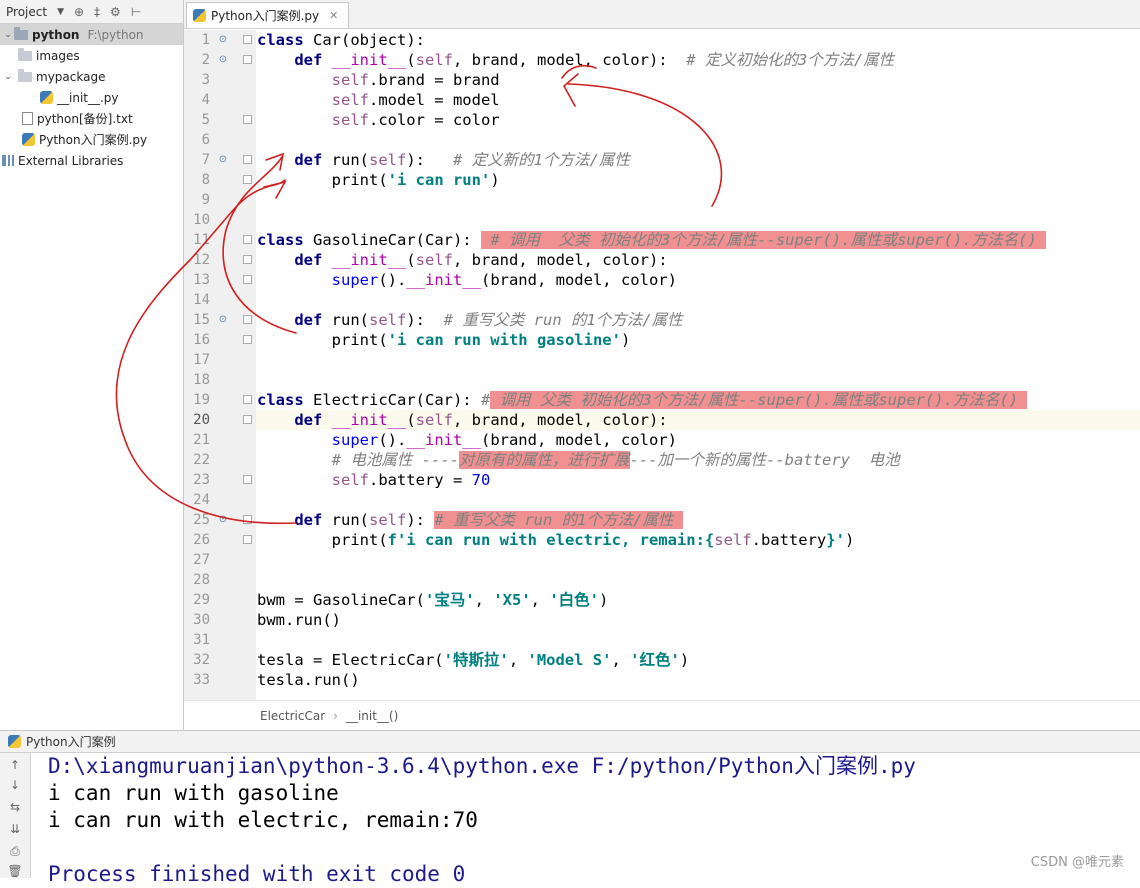 The height and width of the screenshot is (888, 1140). Describe the element at coordinates (79, 12) in the screenshot. I see `locate-icon: ⊕` at that location.